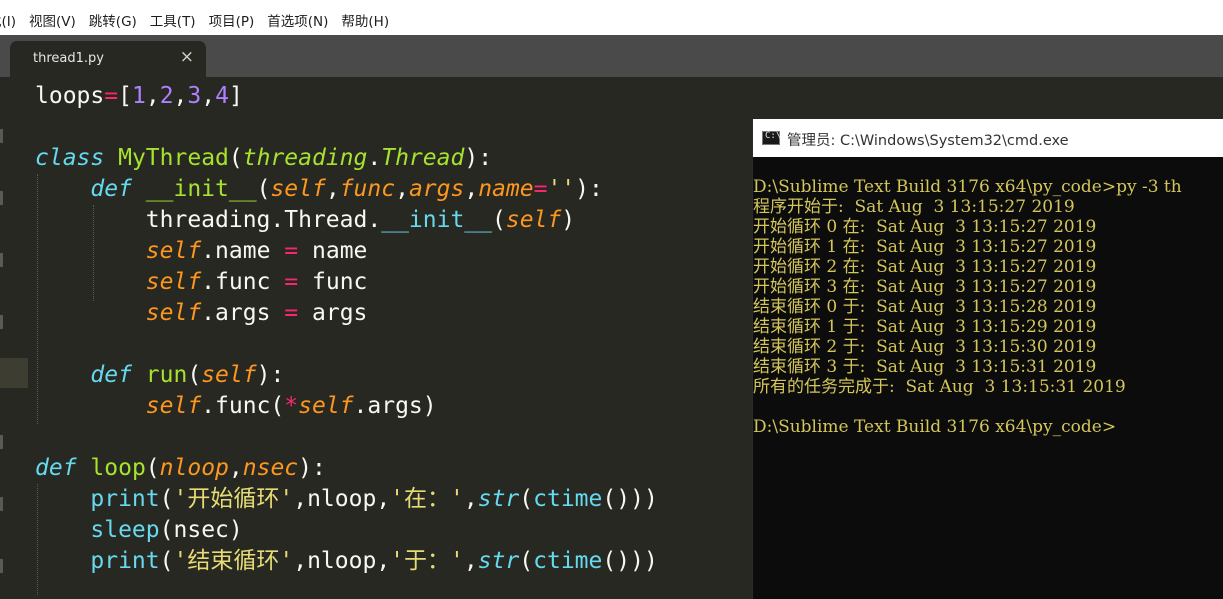  Describe the element at coordinates (365, 20) in the screenshot. I see `menu-help: 帮助(H)` at that location.